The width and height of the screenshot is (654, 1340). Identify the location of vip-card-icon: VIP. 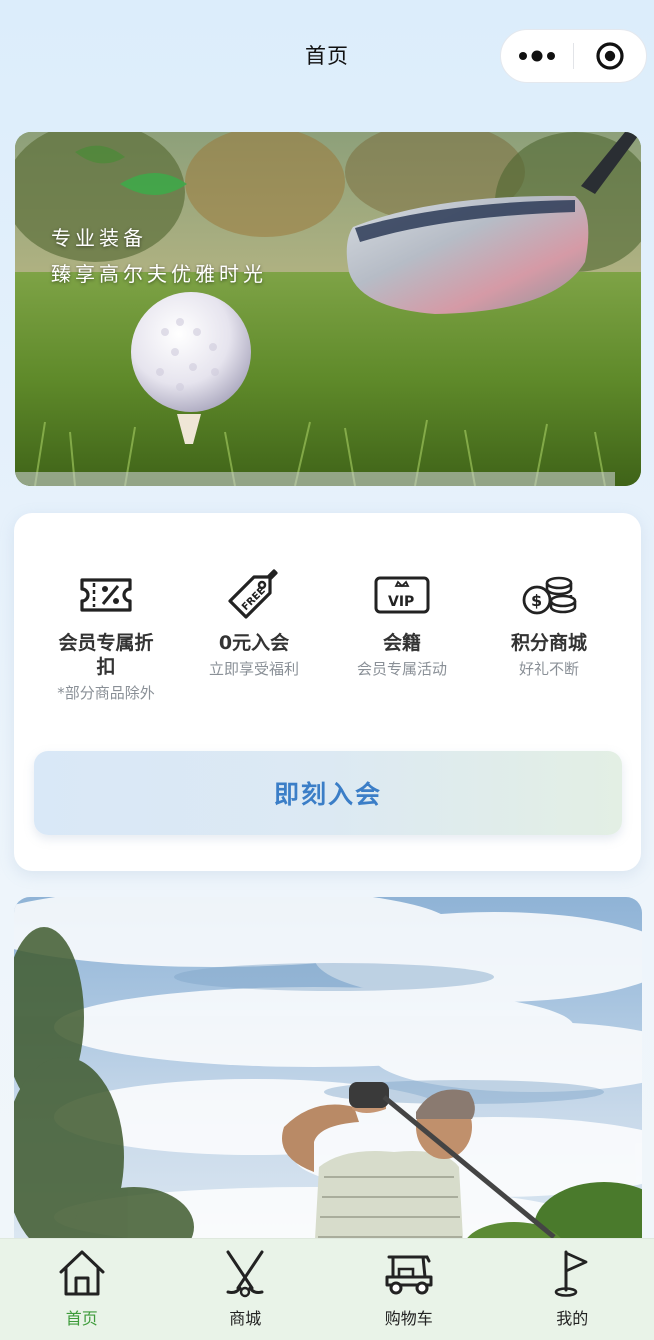
(402, 595).